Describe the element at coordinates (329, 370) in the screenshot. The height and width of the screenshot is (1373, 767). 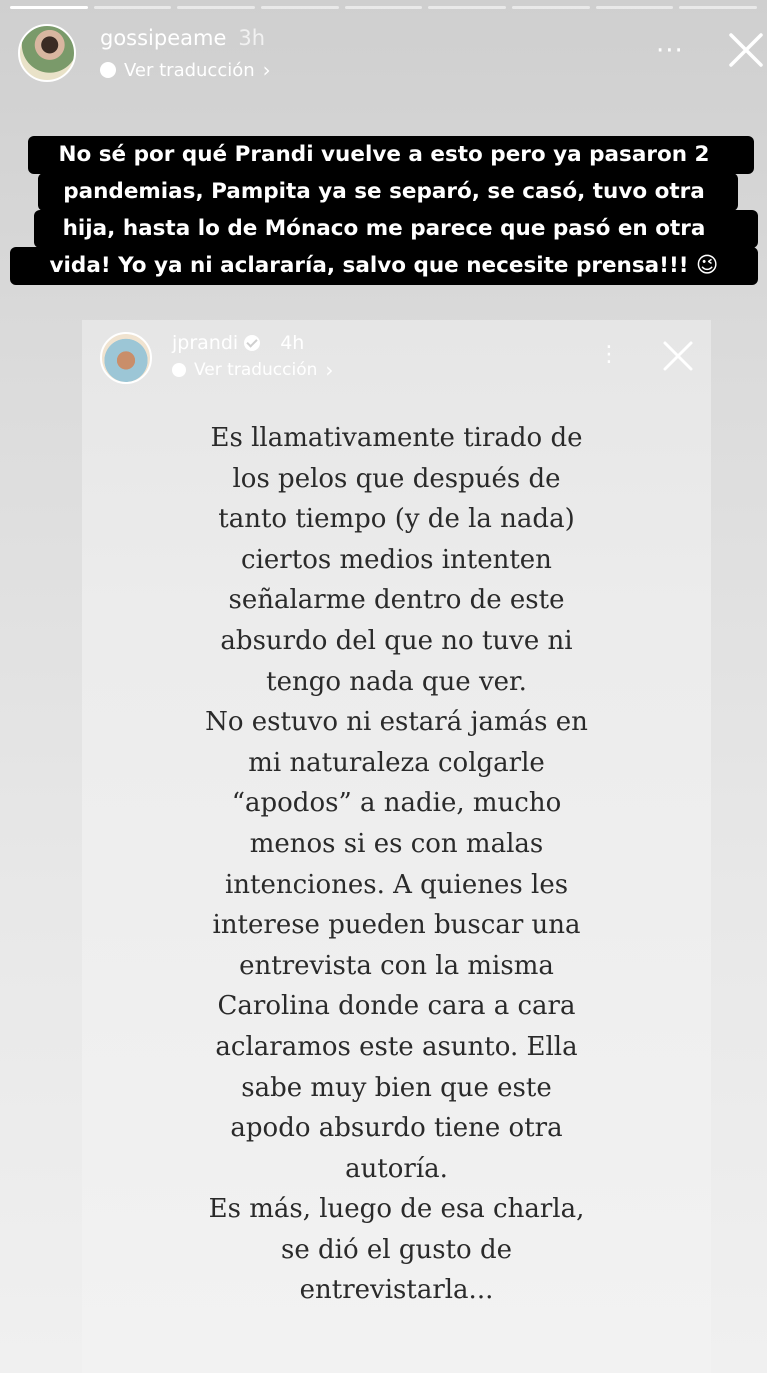
I see `embedded-chevron-right-icon: ›` at that location.